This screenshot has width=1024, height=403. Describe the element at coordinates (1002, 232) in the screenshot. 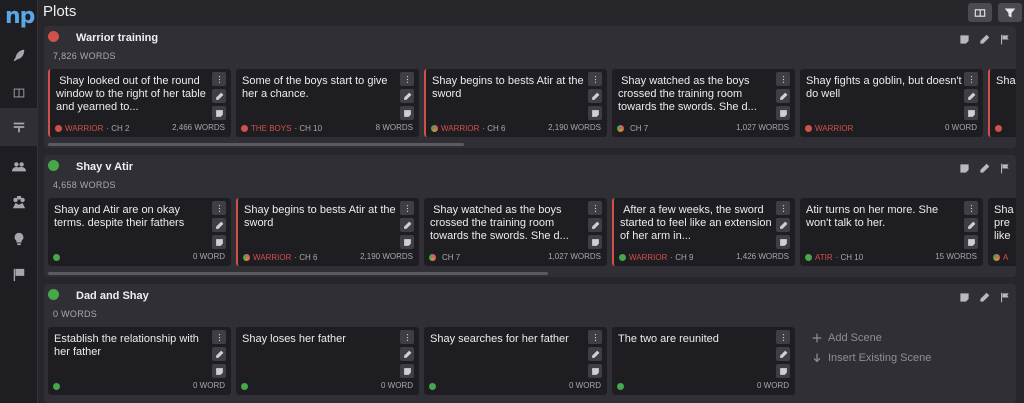

I see `scene-card: Sha pre like A` at that location.